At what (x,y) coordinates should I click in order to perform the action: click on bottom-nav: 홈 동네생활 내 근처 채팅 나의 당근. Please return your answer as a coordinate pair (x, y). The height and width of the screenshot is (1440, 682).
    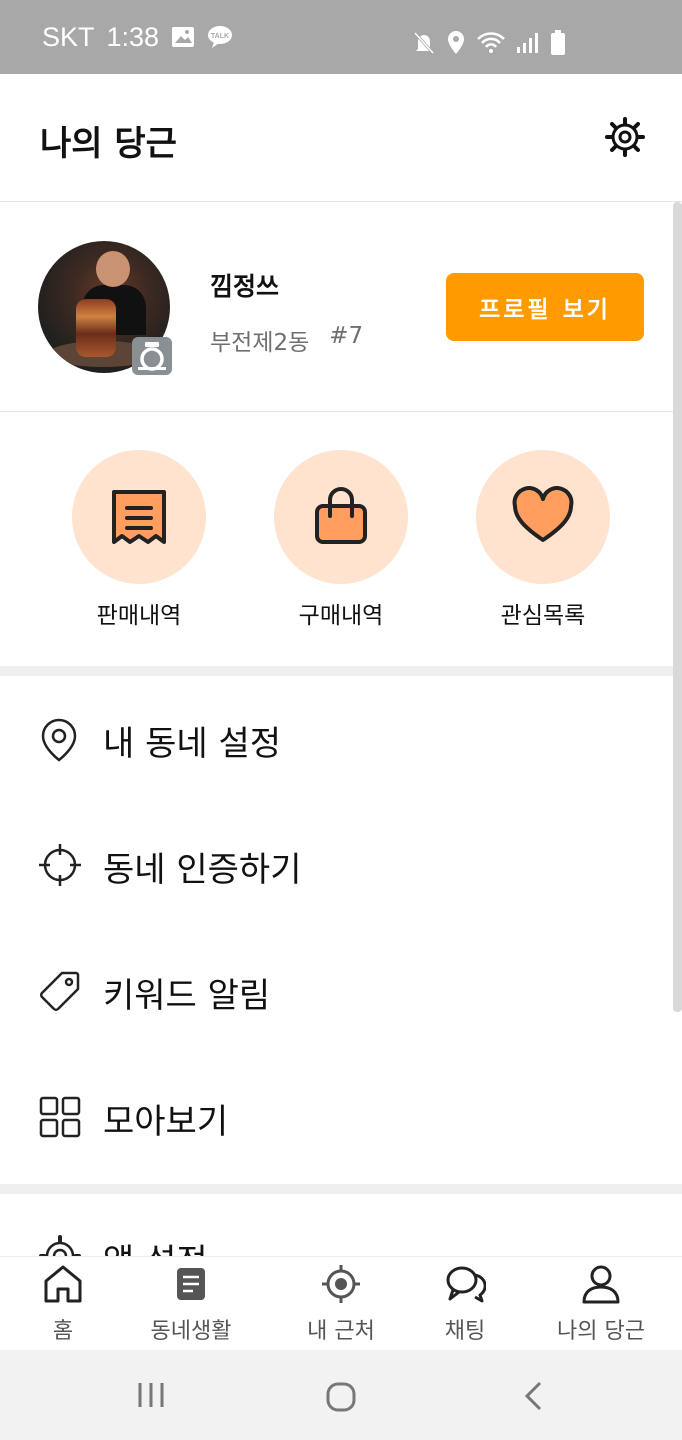
    Looking at the image, I should click on (341, 1303).